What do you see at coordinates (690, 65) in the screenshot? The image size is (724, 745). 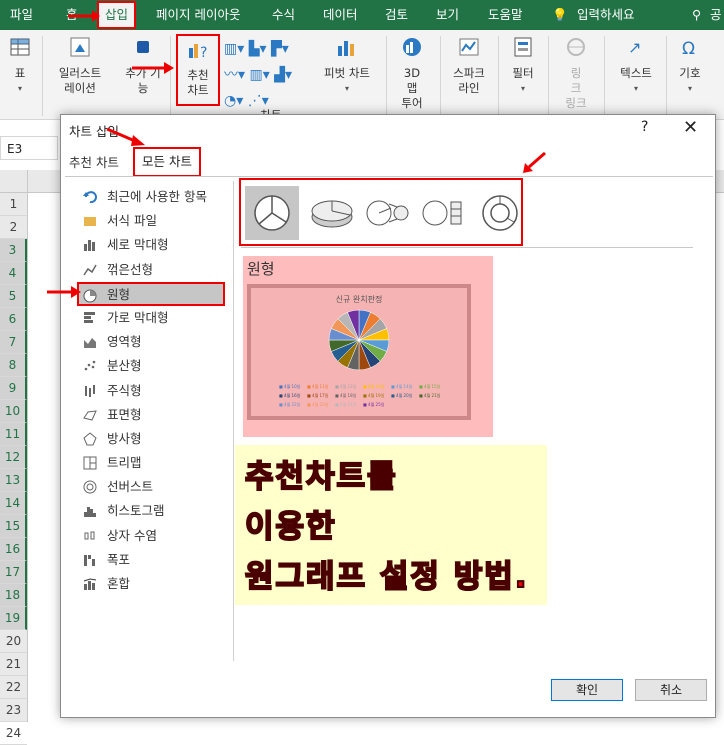 I see `symbols-button: Ω 기호 ▾` at bounding box center [690, 65].